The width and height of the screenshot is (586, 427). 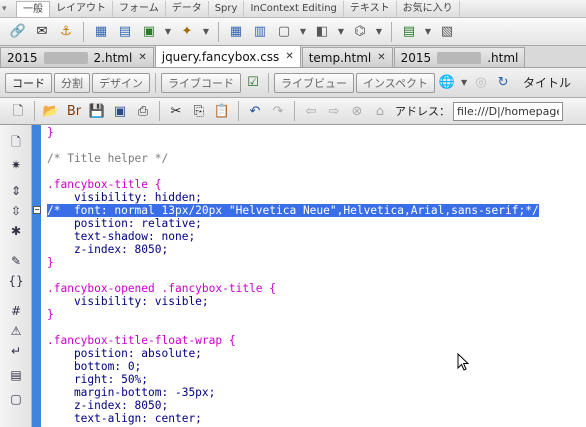 I want to click on design-view-button: デザイン, so click(x=121, y=82).